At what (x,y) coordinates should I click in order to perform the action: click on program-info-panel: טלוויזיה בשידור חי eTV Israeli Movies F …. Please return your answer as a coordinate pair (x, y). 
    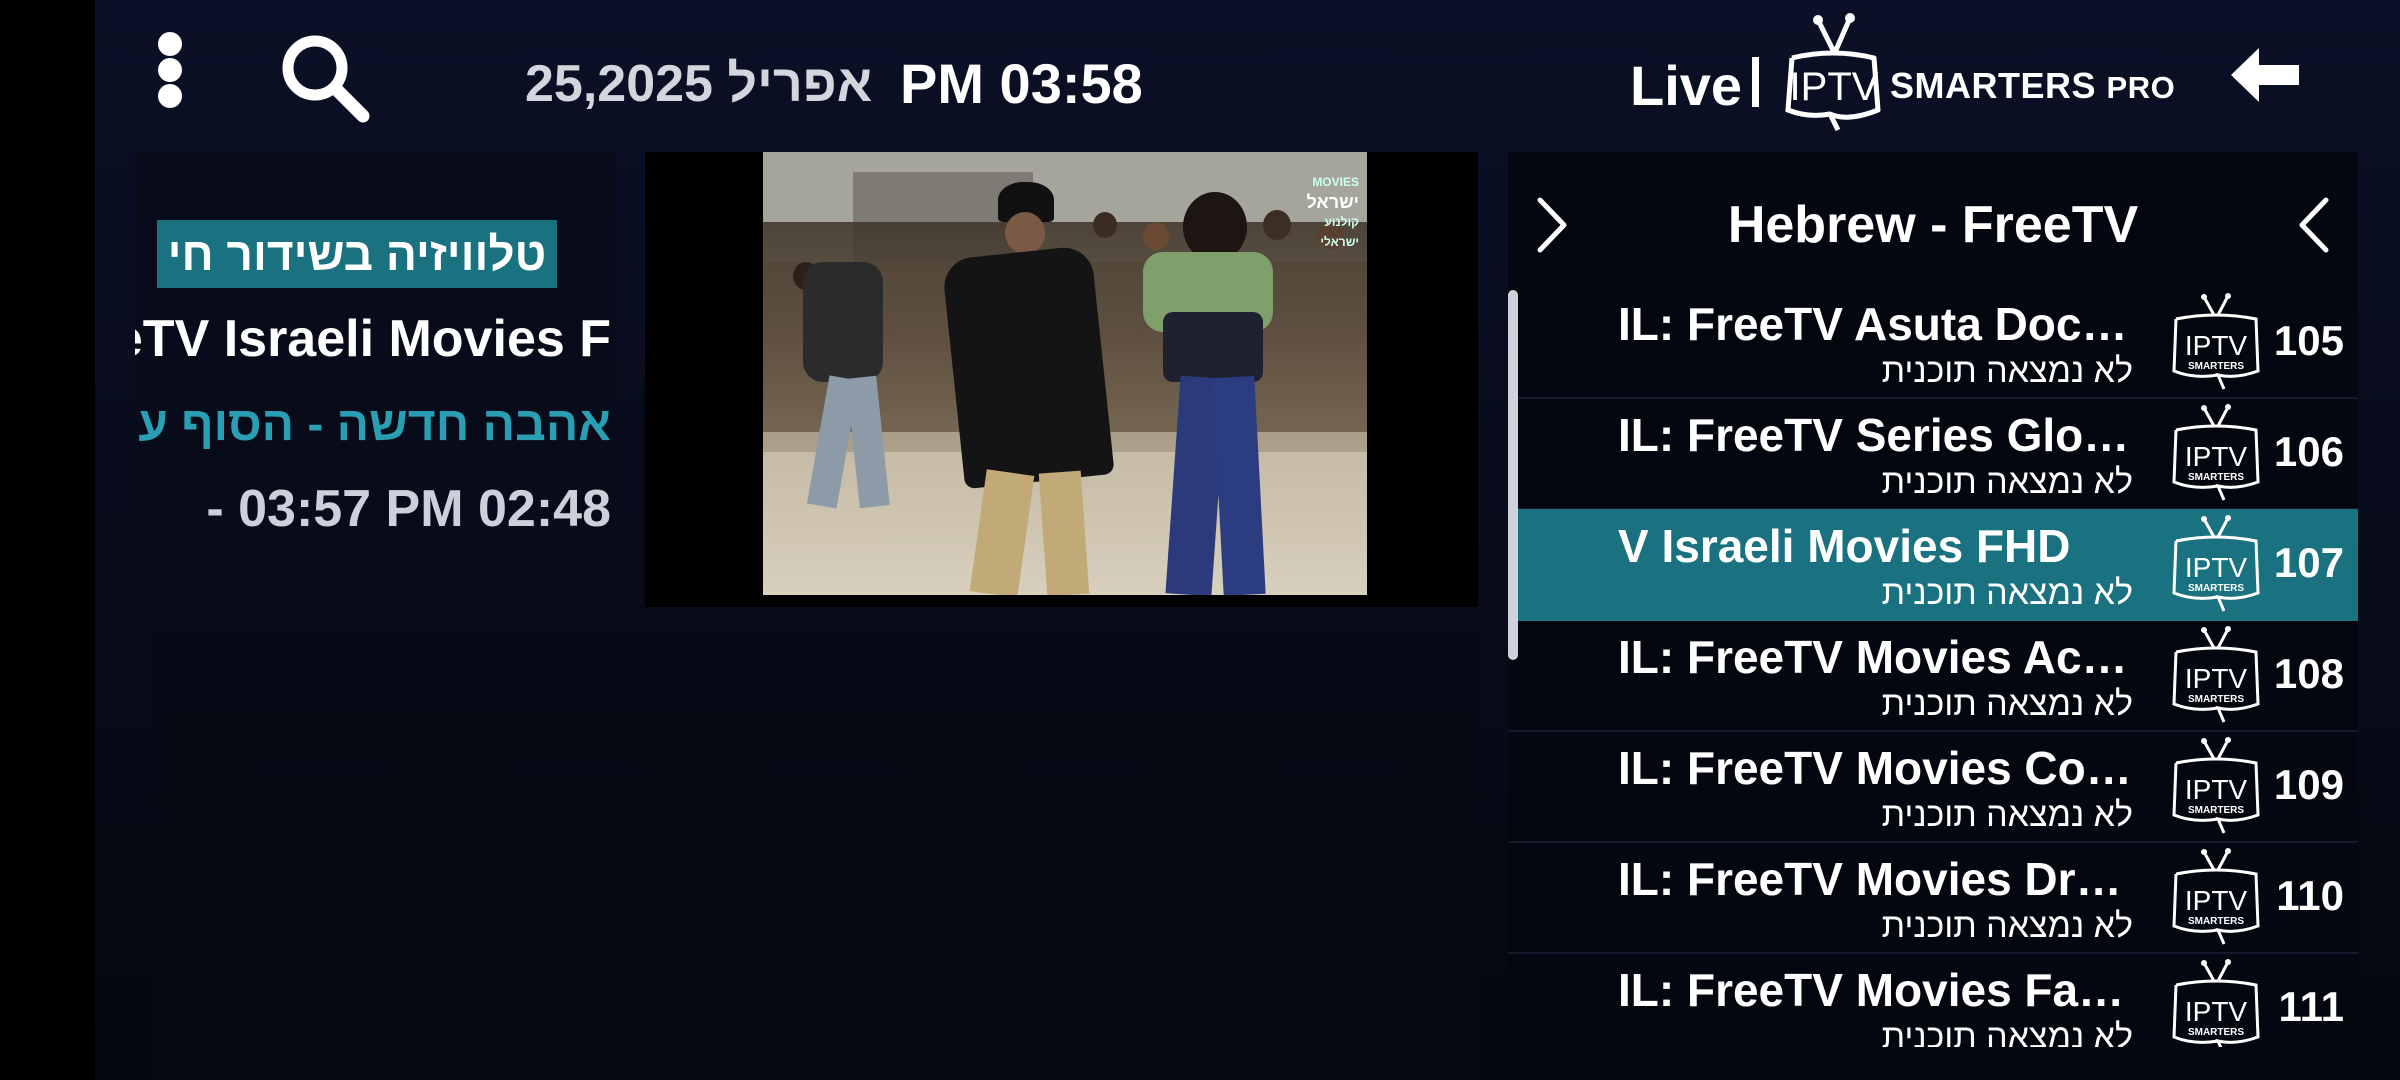
    Looking at the image, I should click on (375, 379).